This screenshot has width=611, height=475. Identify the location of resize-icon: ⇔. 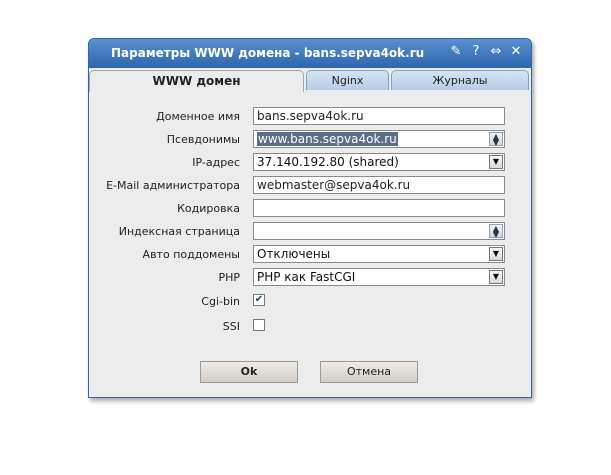
(496, 52).